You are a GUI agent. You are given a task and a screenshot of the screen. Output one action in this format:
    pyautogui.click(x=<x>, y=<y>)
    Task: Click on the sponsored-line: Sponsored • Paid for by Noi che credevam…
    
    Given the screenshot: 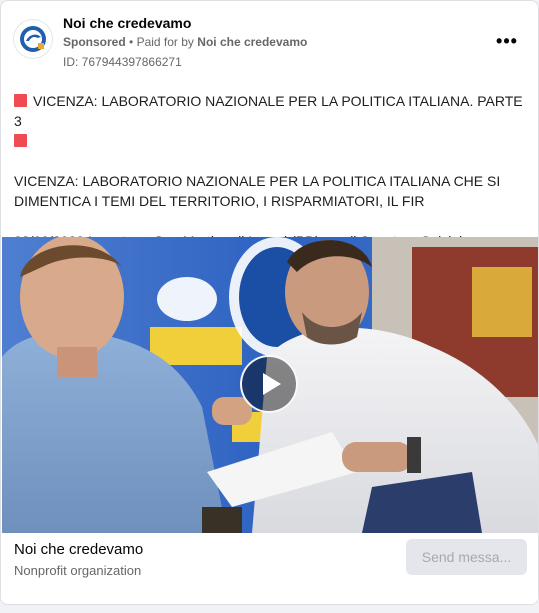 What is the action you would take?
    pyautogui.click(x=185, y=42)
    